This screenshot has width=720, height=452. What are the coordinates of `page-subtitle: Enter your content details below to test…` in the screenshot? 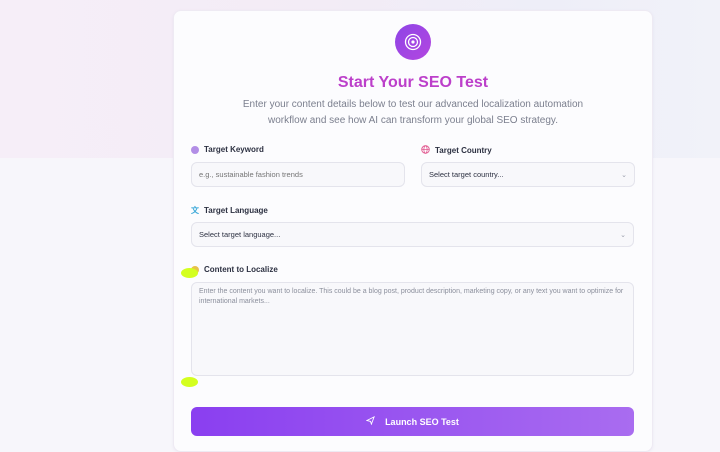 It's located at (413, 112).